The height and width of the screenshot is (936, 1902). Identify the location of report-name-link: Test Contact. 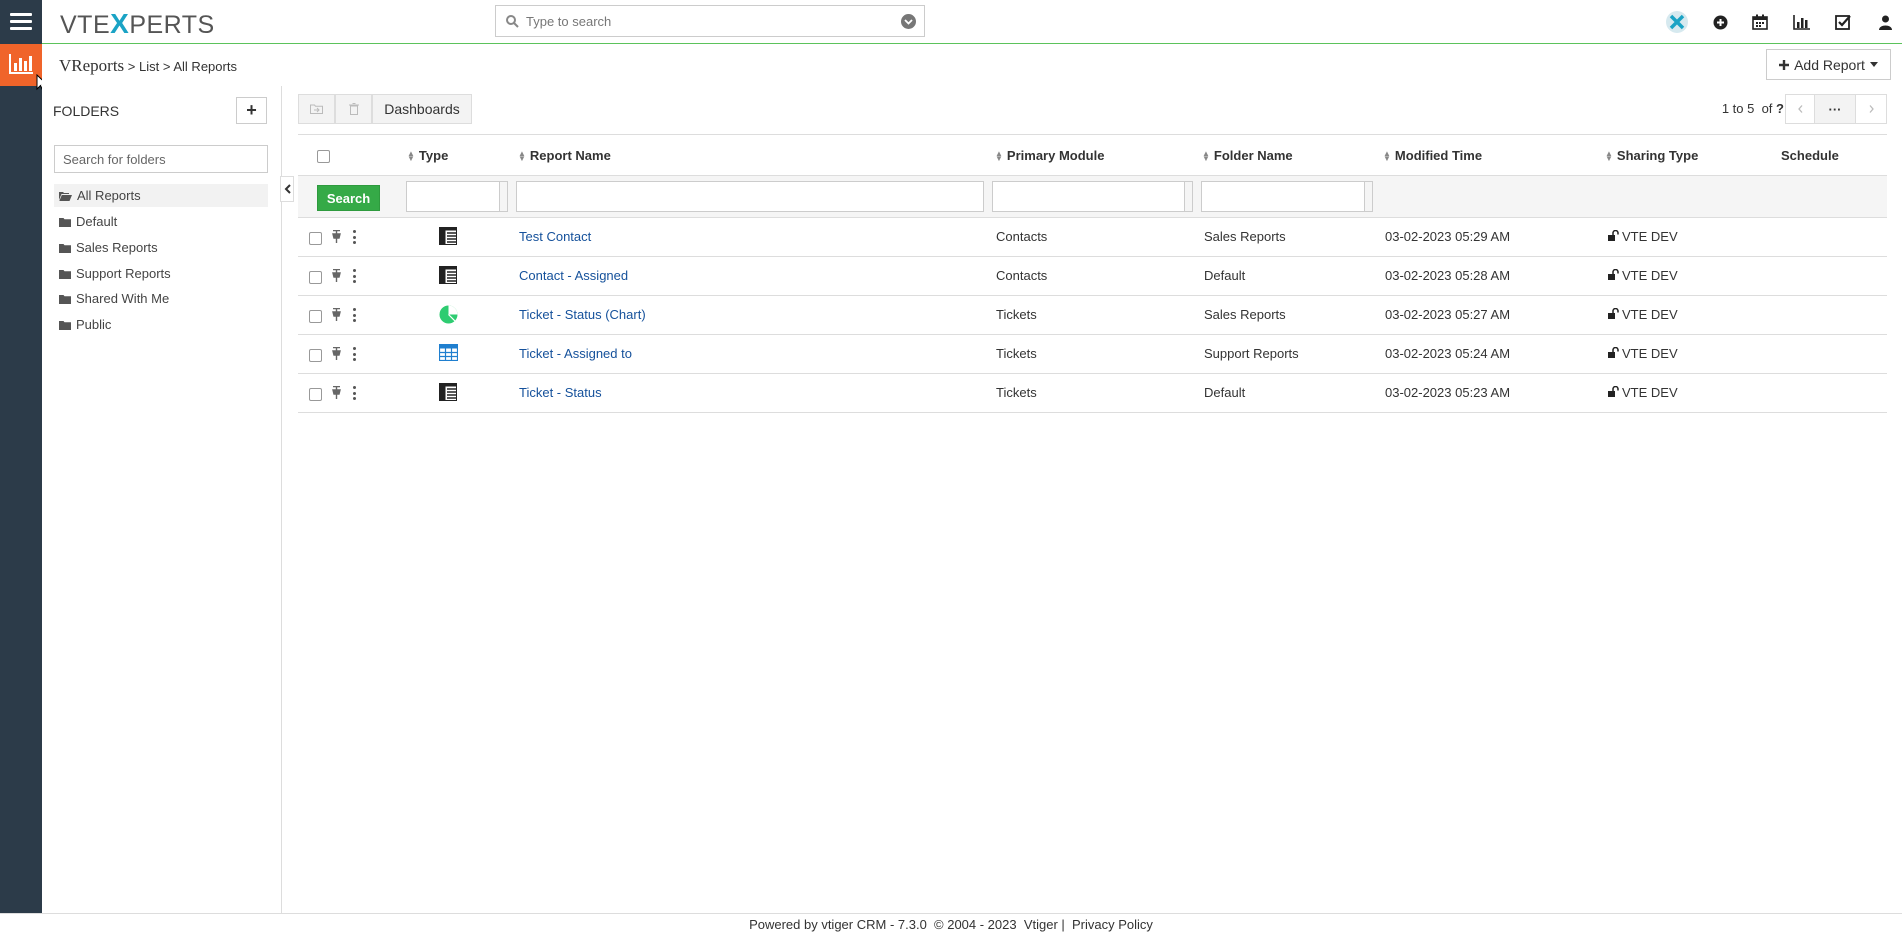
(555, 236).